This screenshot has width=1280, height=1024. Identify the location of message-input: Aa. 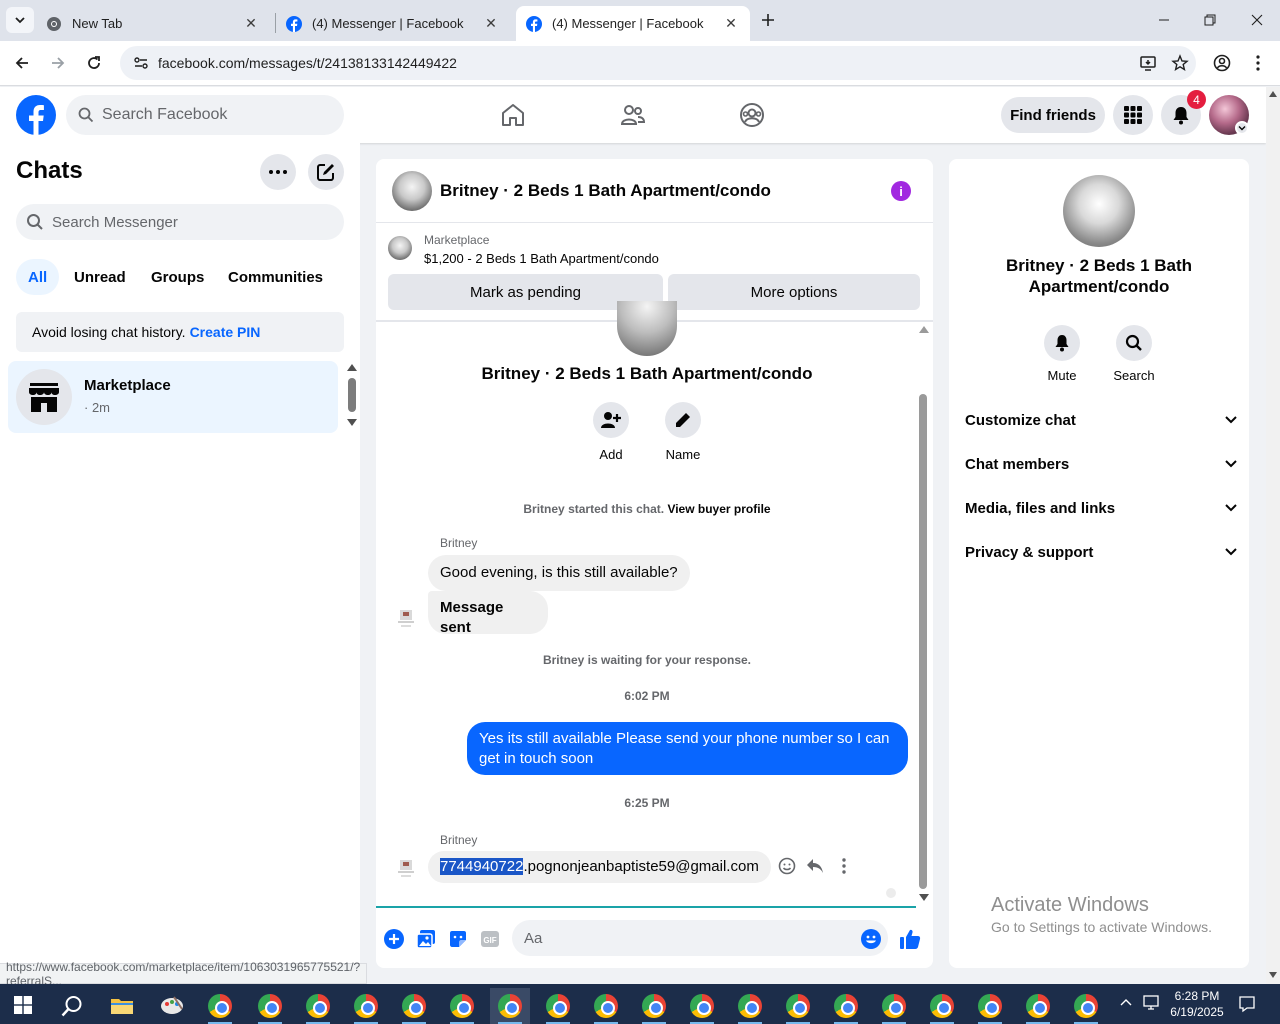
(700, 938).